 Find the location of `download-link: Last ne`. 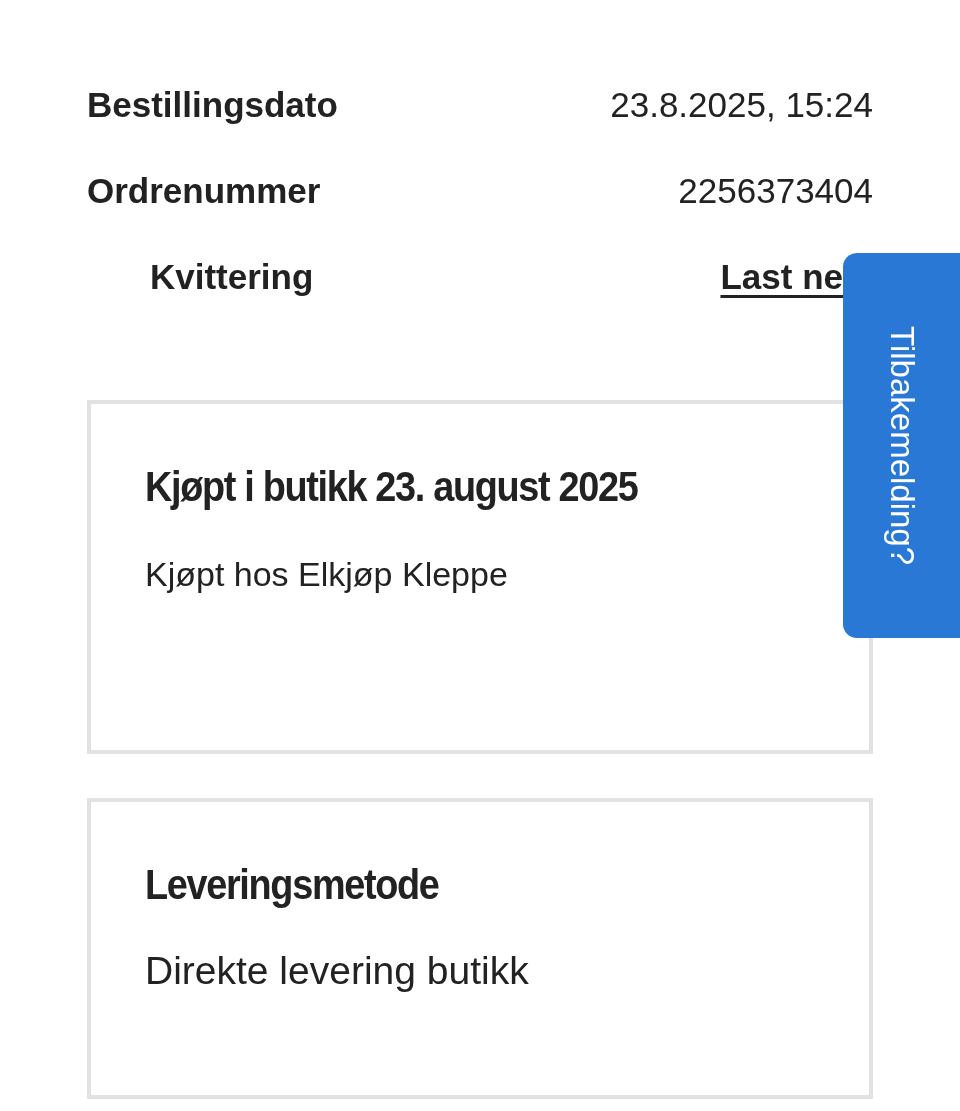

download-link: Last ne is located at coordinates (781, 277).